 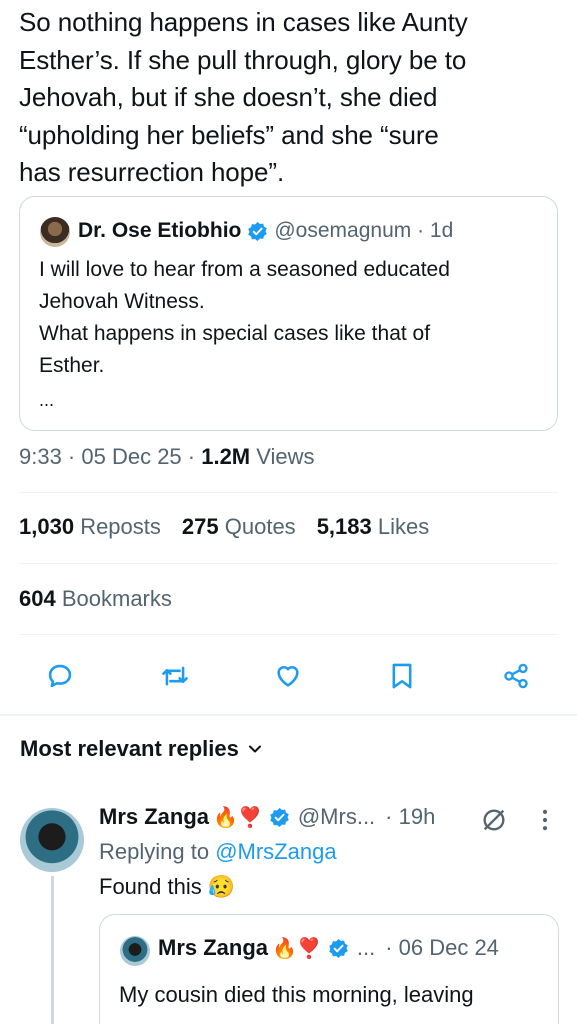 I want to click on views-count: 1.2M, so click(x=226, y=456).